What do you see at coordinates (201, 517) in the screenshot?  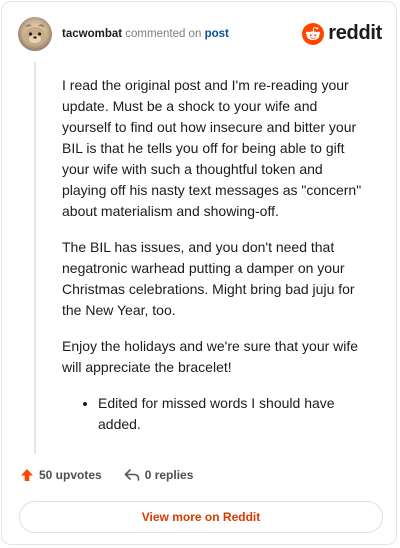 I see `view-more-button: View more on Reddit` at bounding box center [201, 517].